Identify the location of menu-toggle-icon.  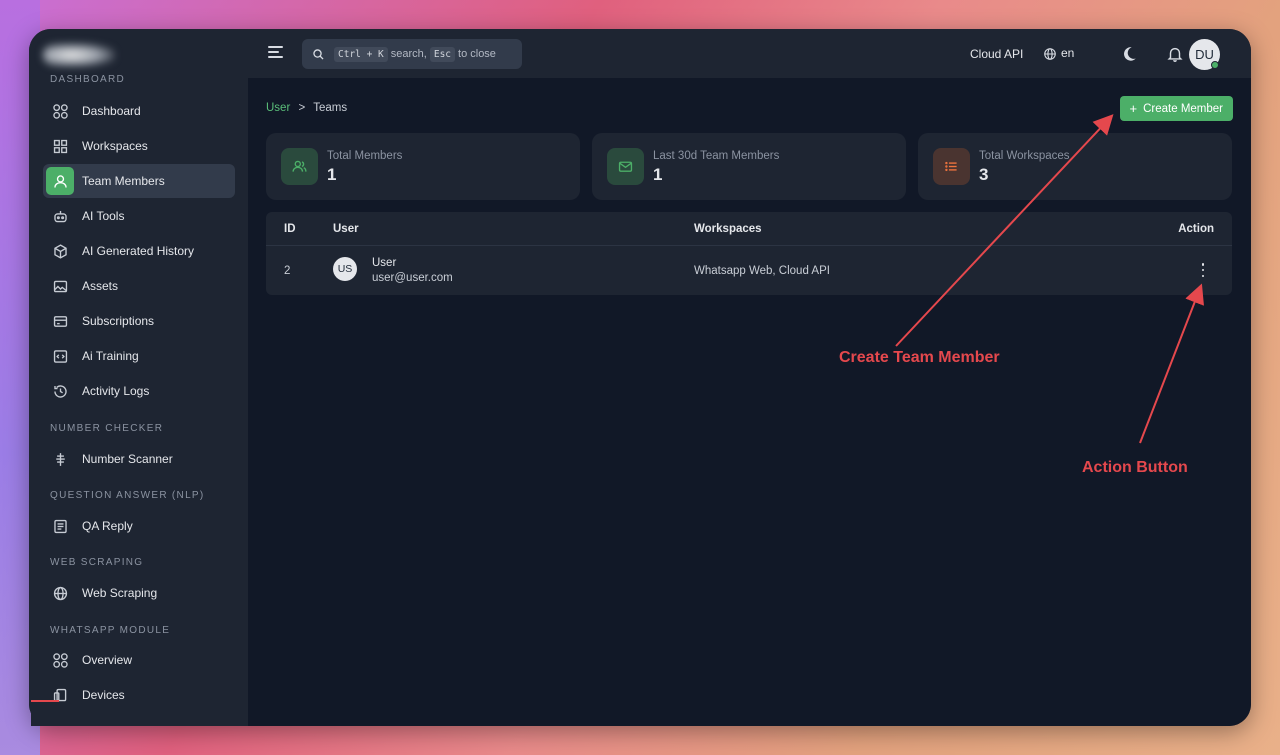
(275, 53).